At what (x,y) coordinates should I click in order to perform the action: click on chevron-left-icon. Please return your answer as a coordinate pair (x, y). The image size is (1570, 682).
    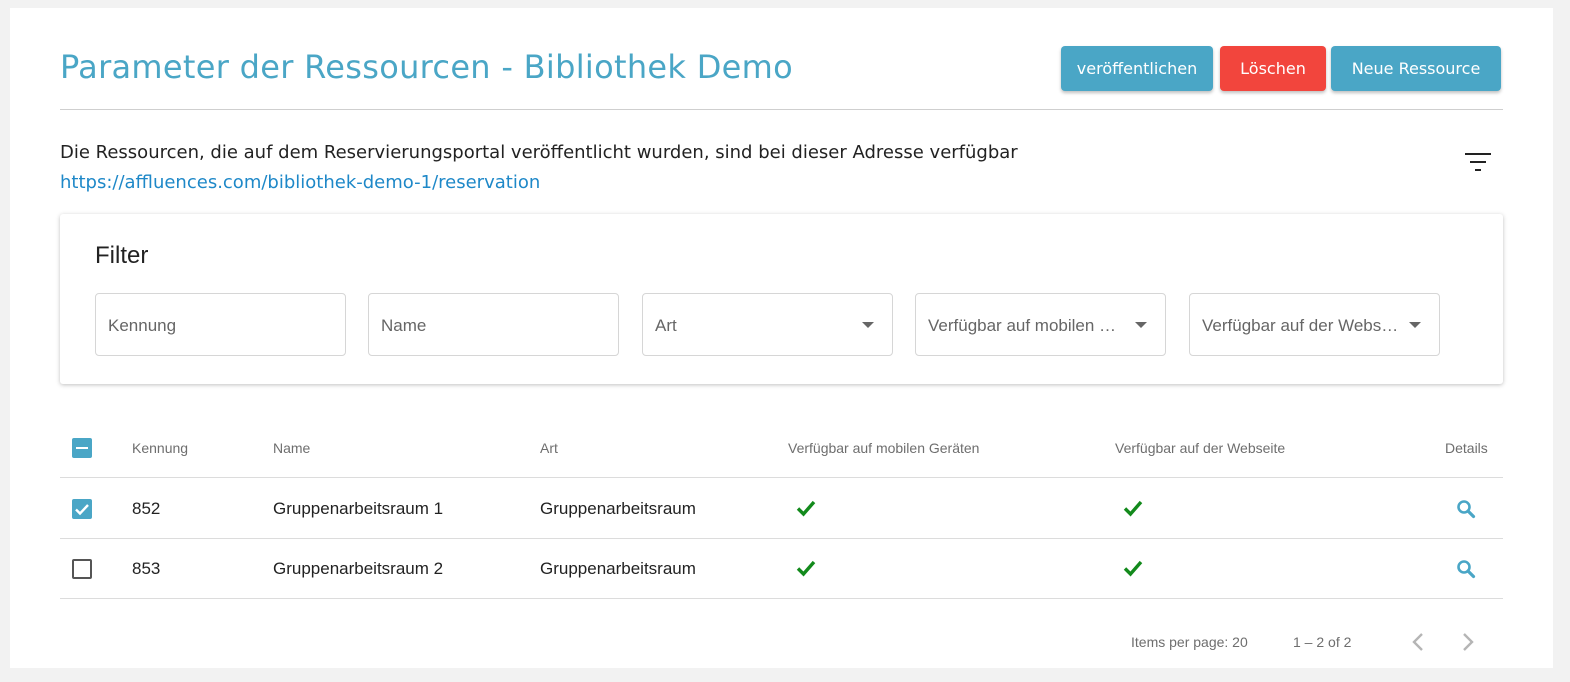
    Looking at the image, I should click on (1418, 642).